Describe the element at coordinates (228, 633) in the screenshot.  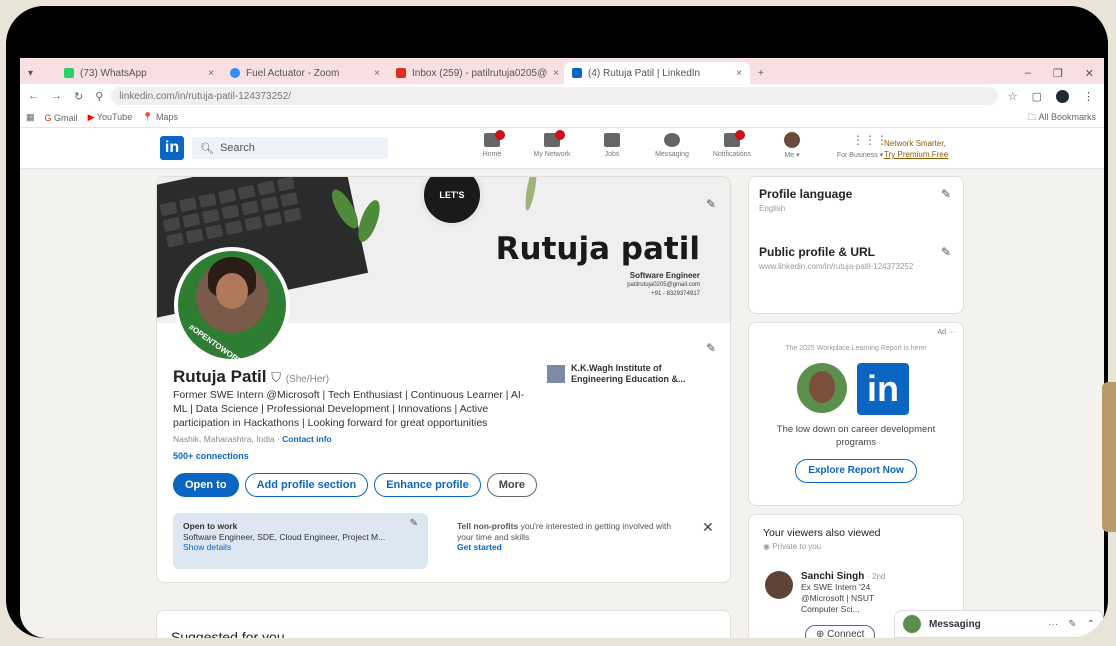
I see `suggested-title: Suggested for you` at that location.